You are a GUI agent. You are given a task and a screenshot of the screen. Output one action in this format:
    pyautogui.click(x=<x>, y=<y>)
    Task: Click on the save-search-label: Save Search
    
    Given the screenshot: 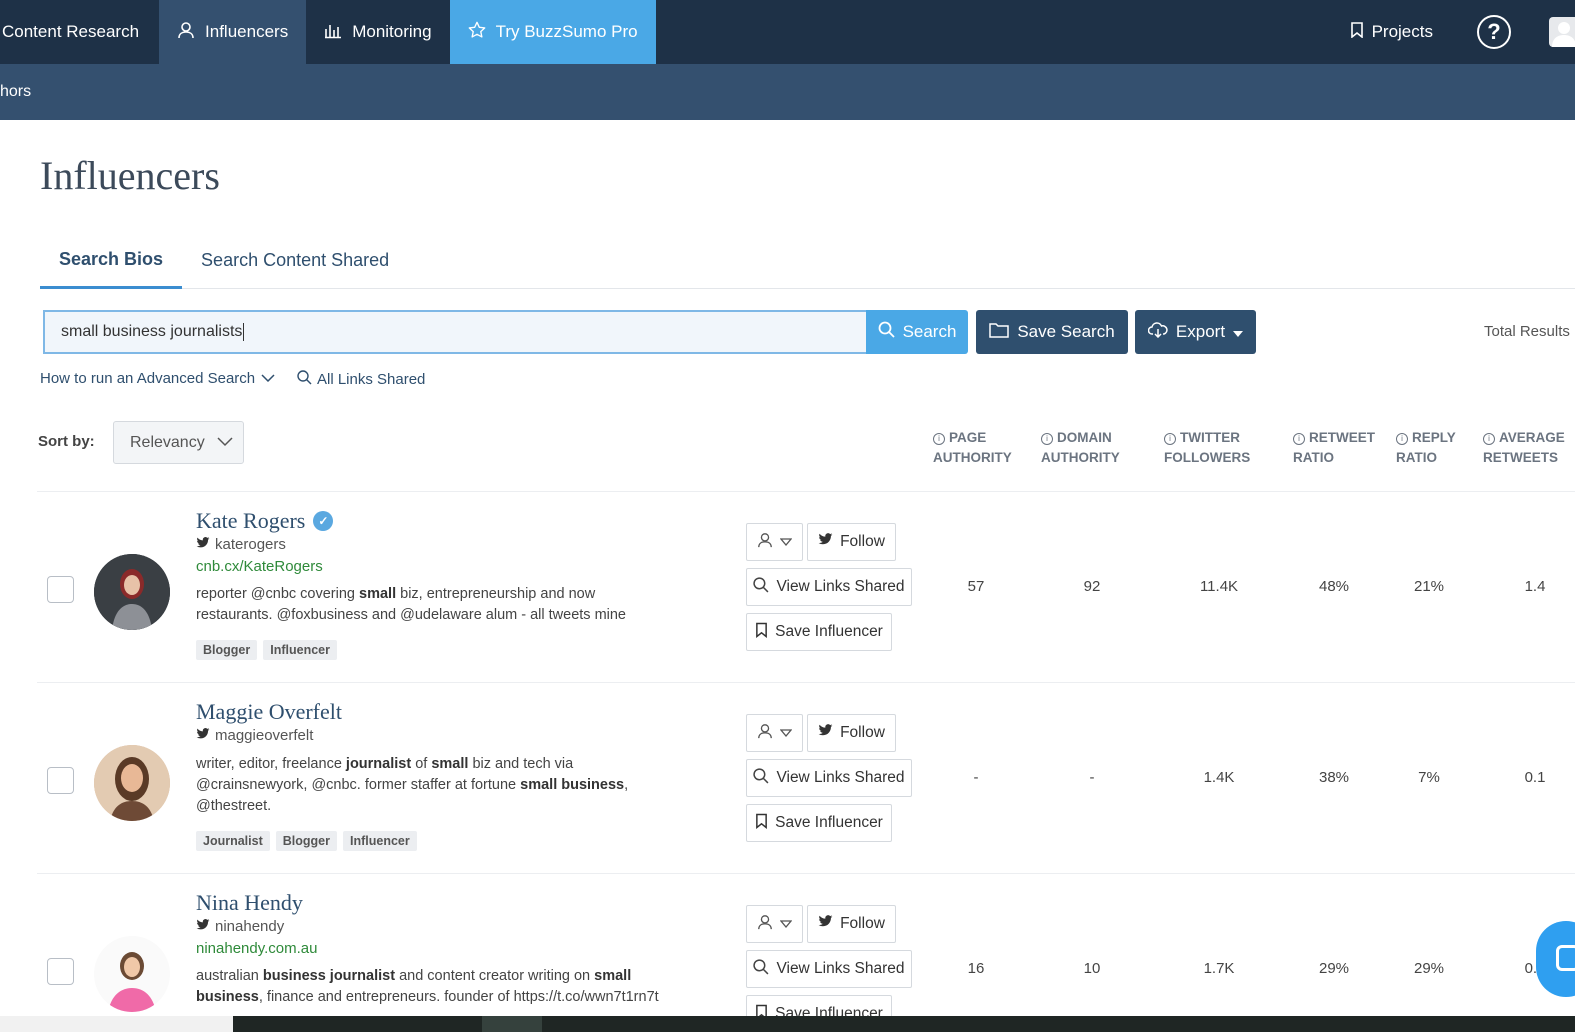 What is the action you would take?
    pyautogui.click(x=1066, y=331)
    